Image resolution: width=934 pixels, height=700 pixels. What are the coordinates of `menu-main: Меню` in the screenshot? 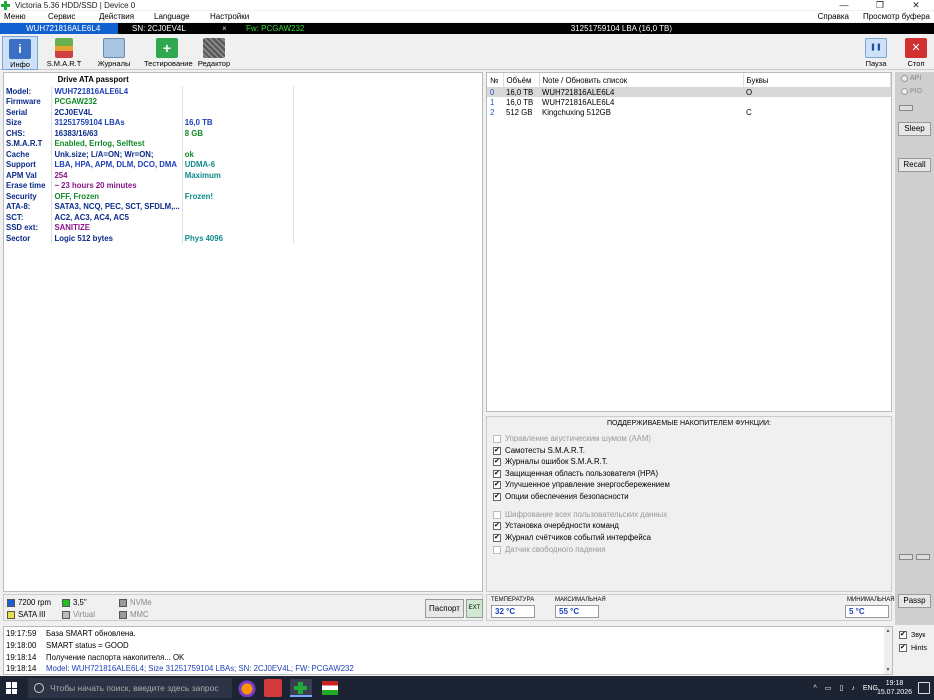 It's located at (22, 16).